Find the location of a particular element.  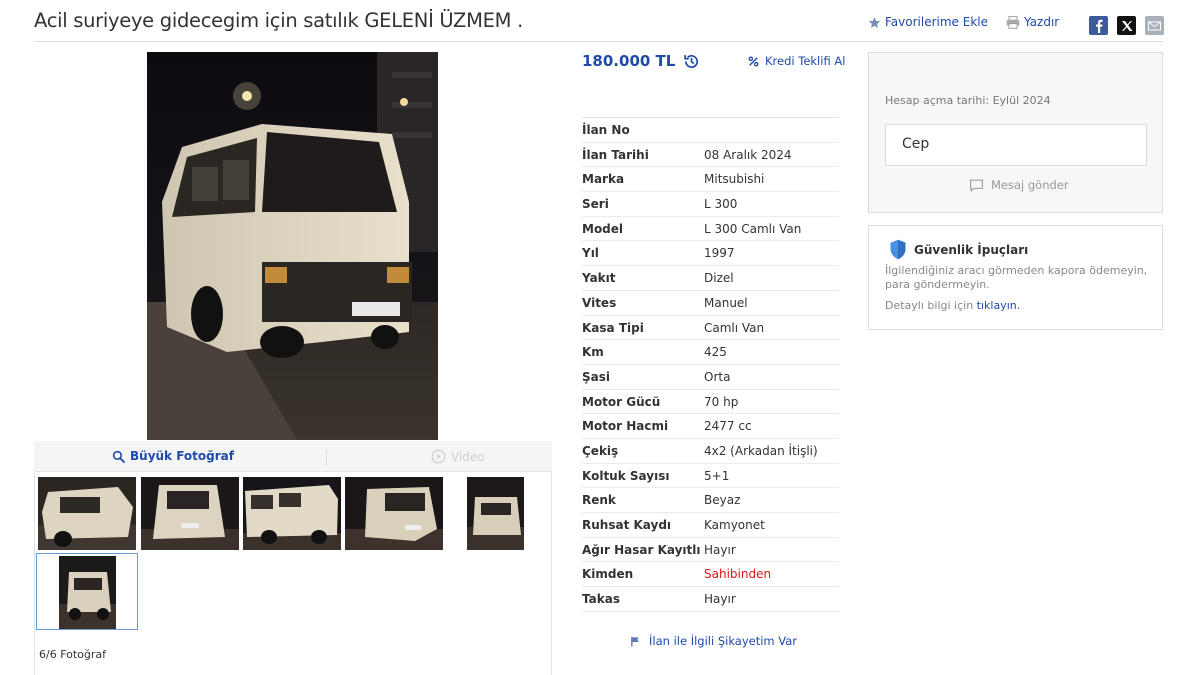

spec-label: Kimden is located at coordinates (608, 574).